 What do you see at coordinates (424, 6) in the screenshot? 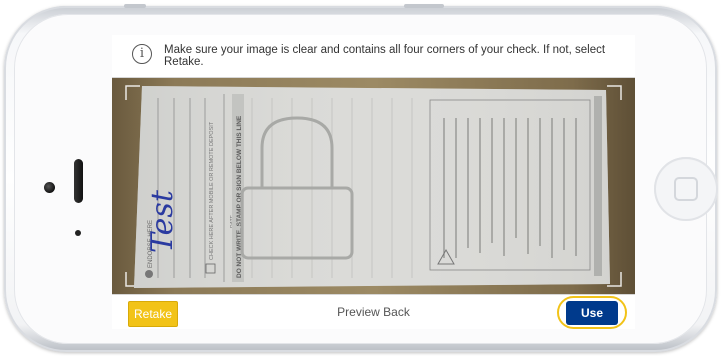
I see `power-button` at bounding box center [424, 6].